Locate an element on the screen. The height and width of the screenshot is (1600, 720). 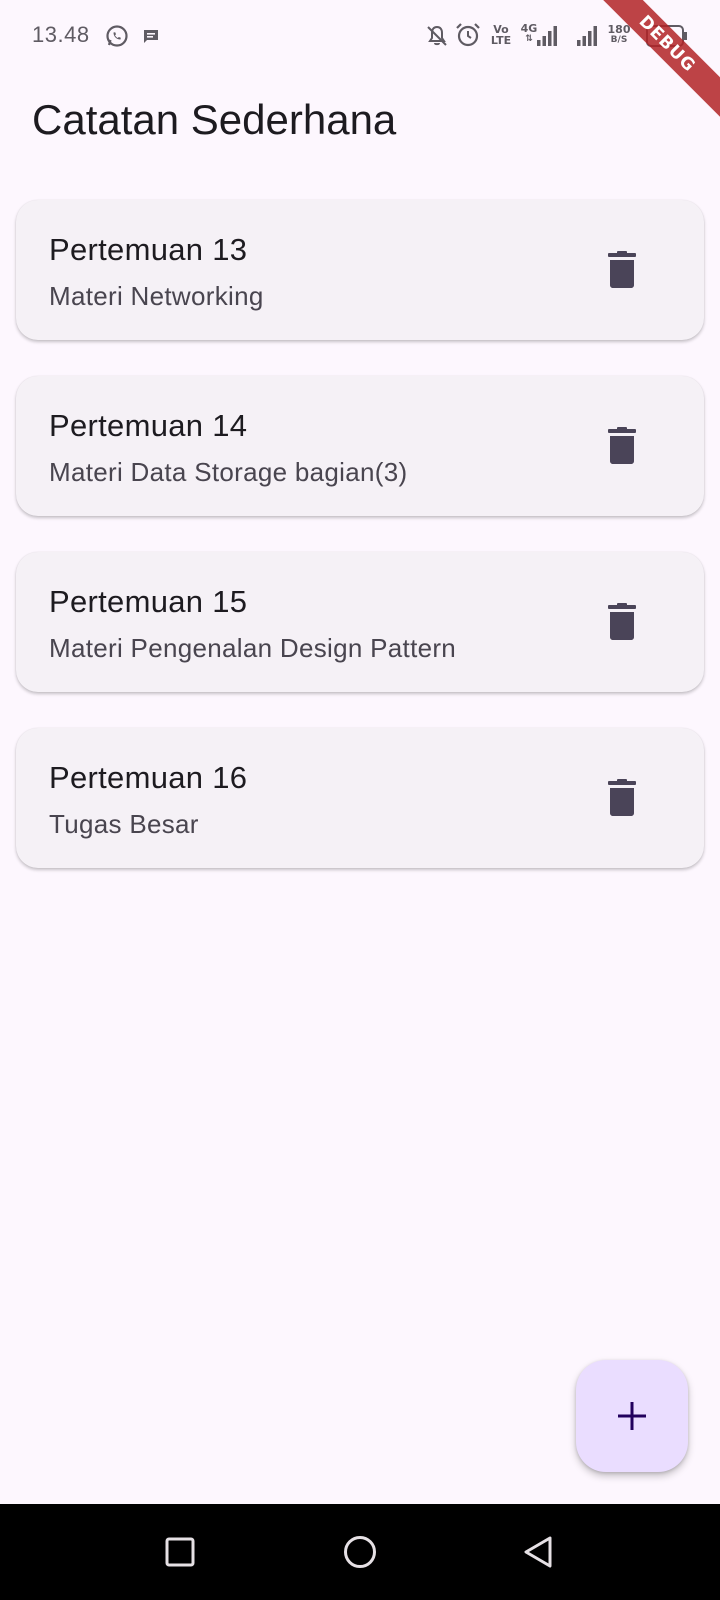
volte-icon: Vo LTE is located at coordinates (501, 35).